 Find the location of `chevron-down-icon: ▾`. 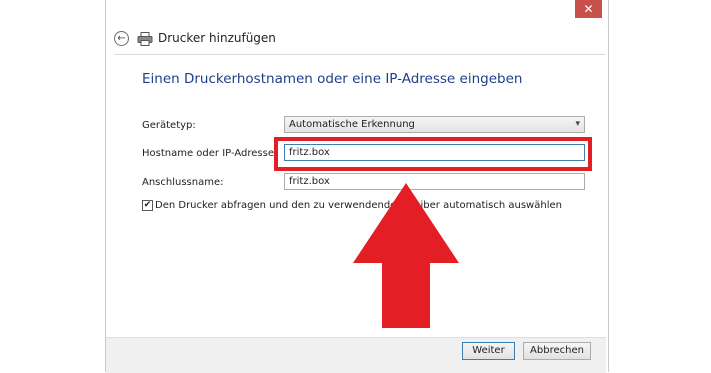

chevron-down-icon: ▾ is located at coordinates (577, 124).